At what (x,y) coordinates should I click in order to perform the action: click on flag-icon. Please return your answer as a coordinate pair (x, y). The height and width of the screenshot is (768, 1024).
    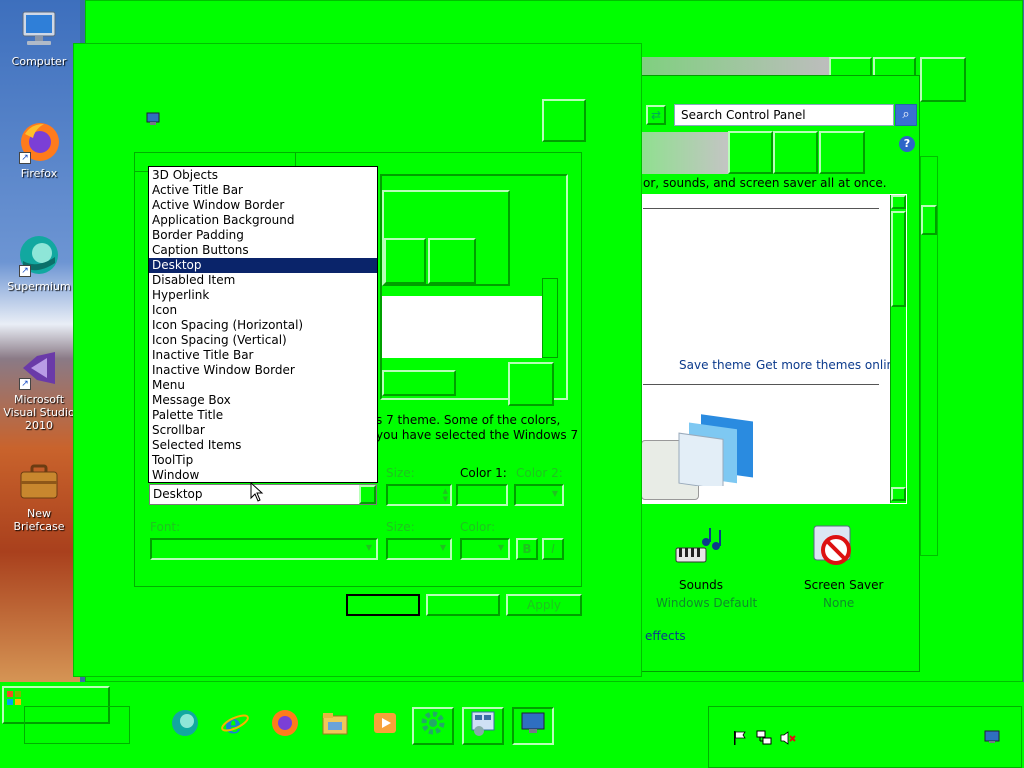
    Looking at the image, I should click on (740, 738).